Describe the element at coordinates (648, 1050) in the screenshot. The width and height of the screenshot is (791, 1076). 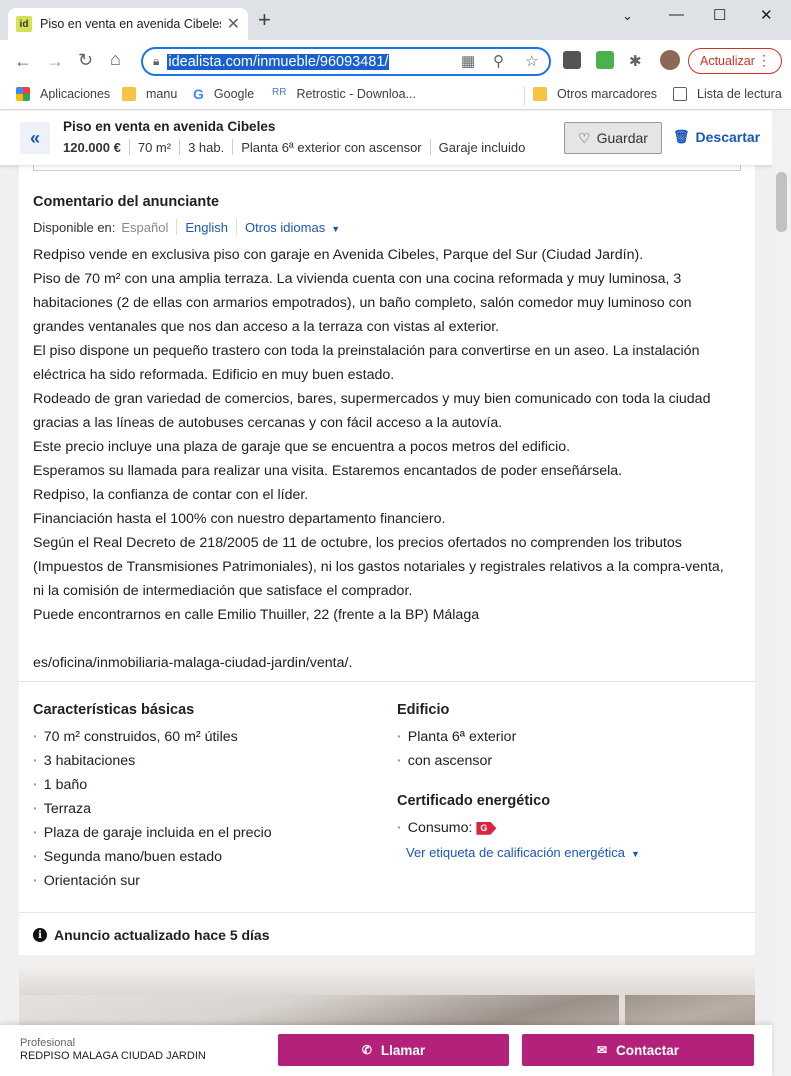
I see `contact-label: Contactar` at that location.